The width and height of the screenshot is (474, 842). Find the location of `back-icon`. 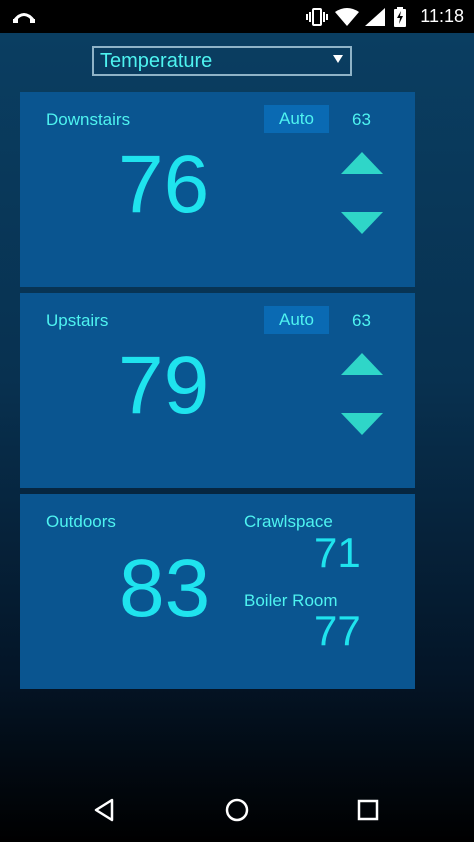

back-icon is located at coordinates (105, 810).